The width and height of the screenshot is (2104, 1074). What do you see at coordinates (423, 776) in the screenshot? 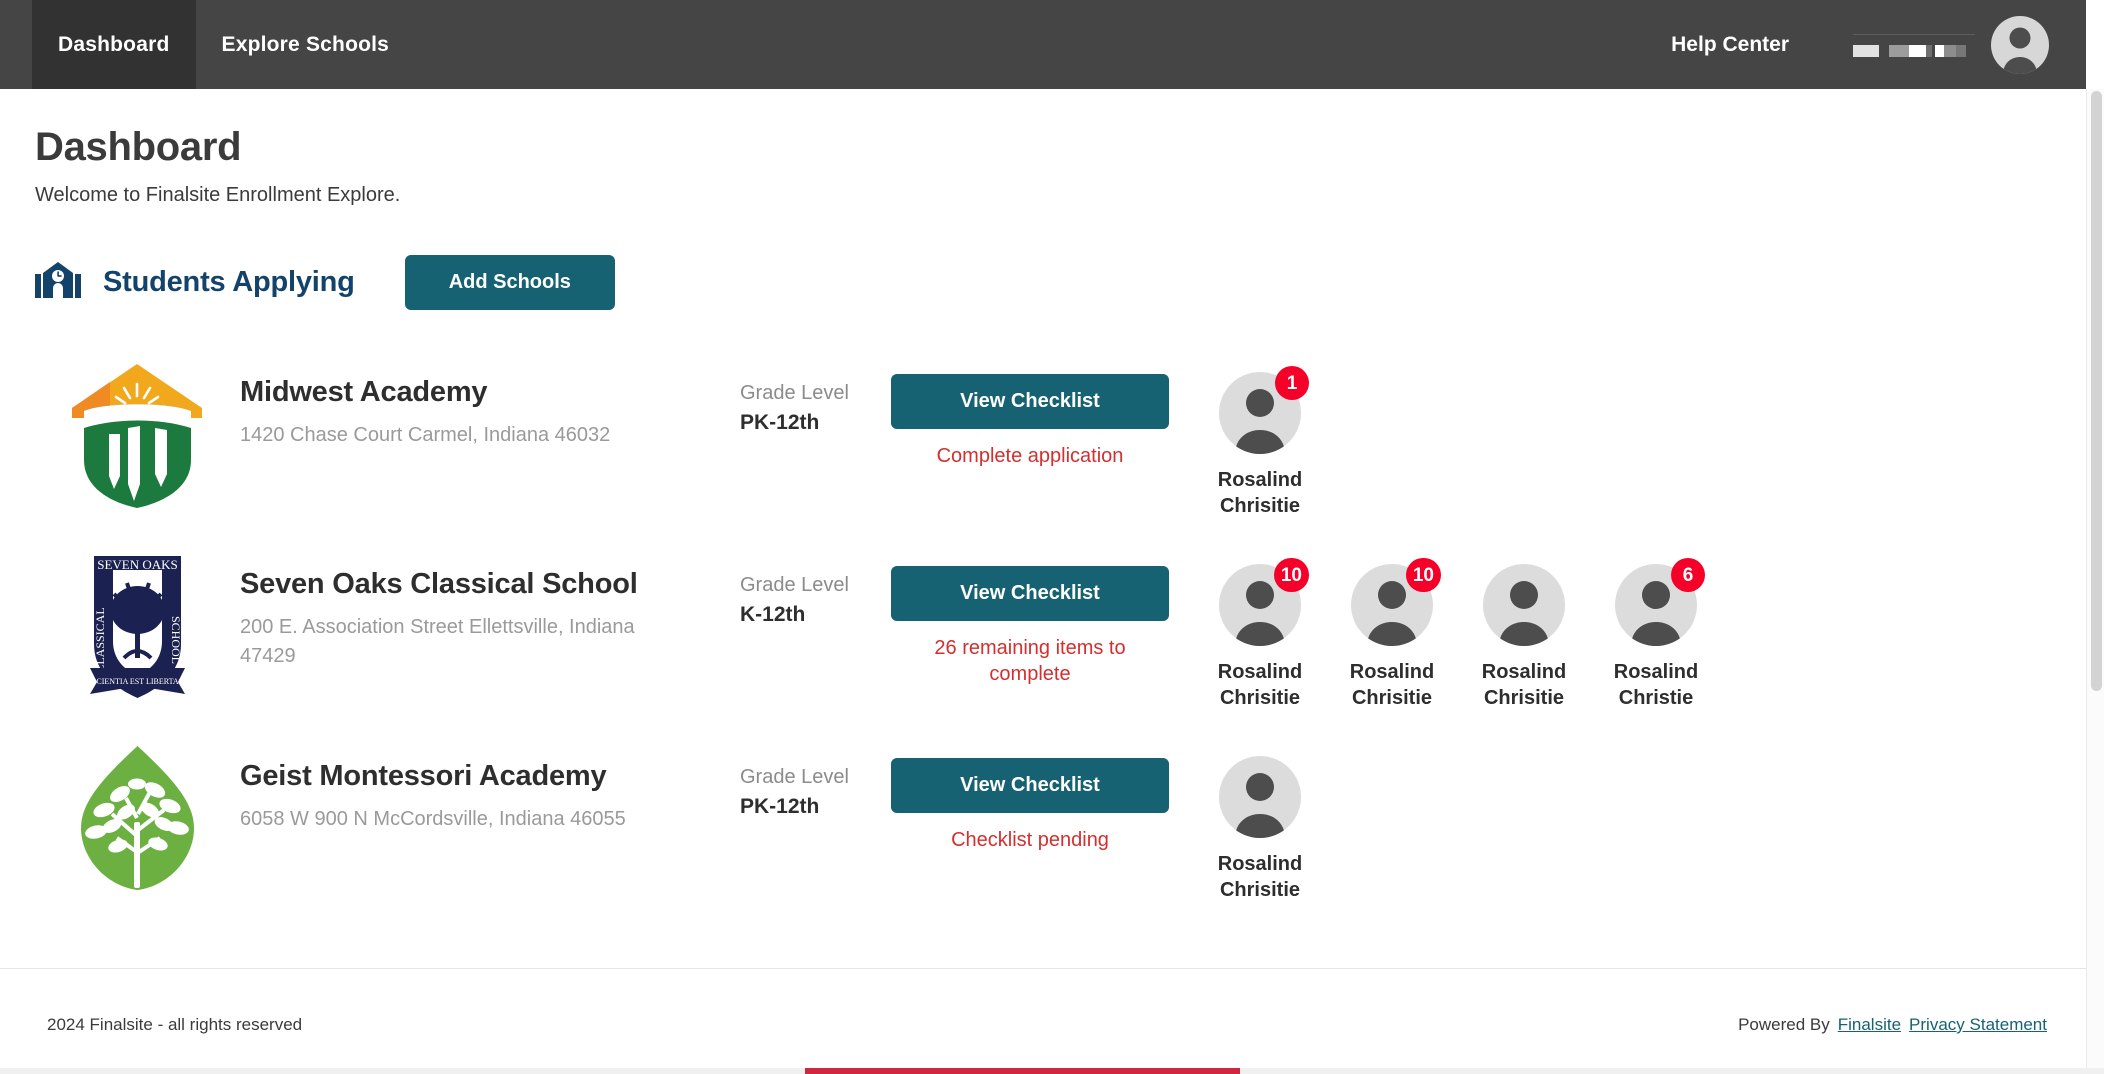
I see `school-name: Geist Montessori Academy` at bounding box center [423, 776].